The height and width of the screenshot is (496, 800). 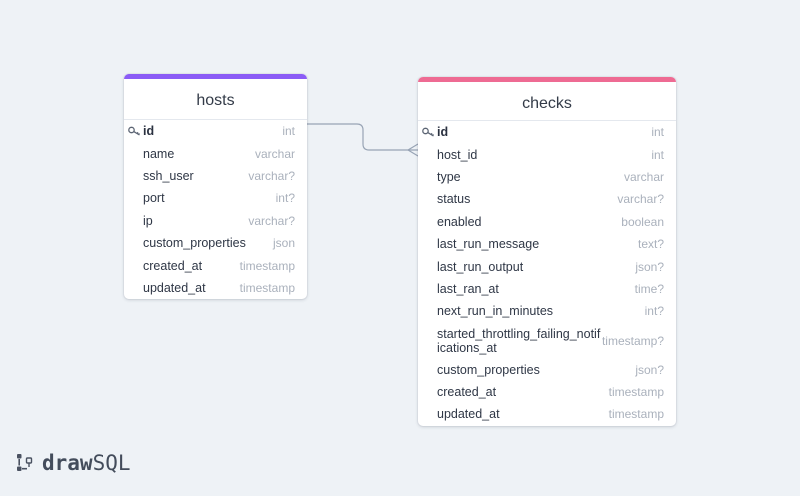 What do you see at coordinates (215, 99) in the screenshot?
I see `table-title: hosts` at bounding box center [215, 99].